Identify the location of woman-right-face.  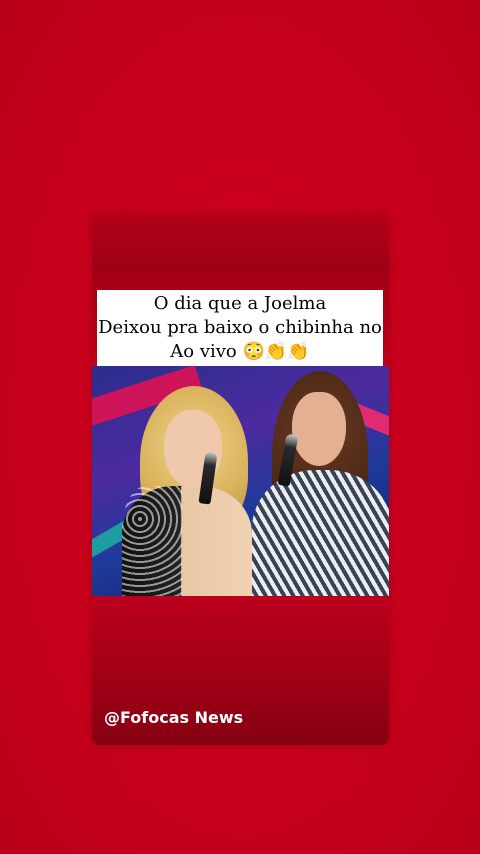
(319, 429).